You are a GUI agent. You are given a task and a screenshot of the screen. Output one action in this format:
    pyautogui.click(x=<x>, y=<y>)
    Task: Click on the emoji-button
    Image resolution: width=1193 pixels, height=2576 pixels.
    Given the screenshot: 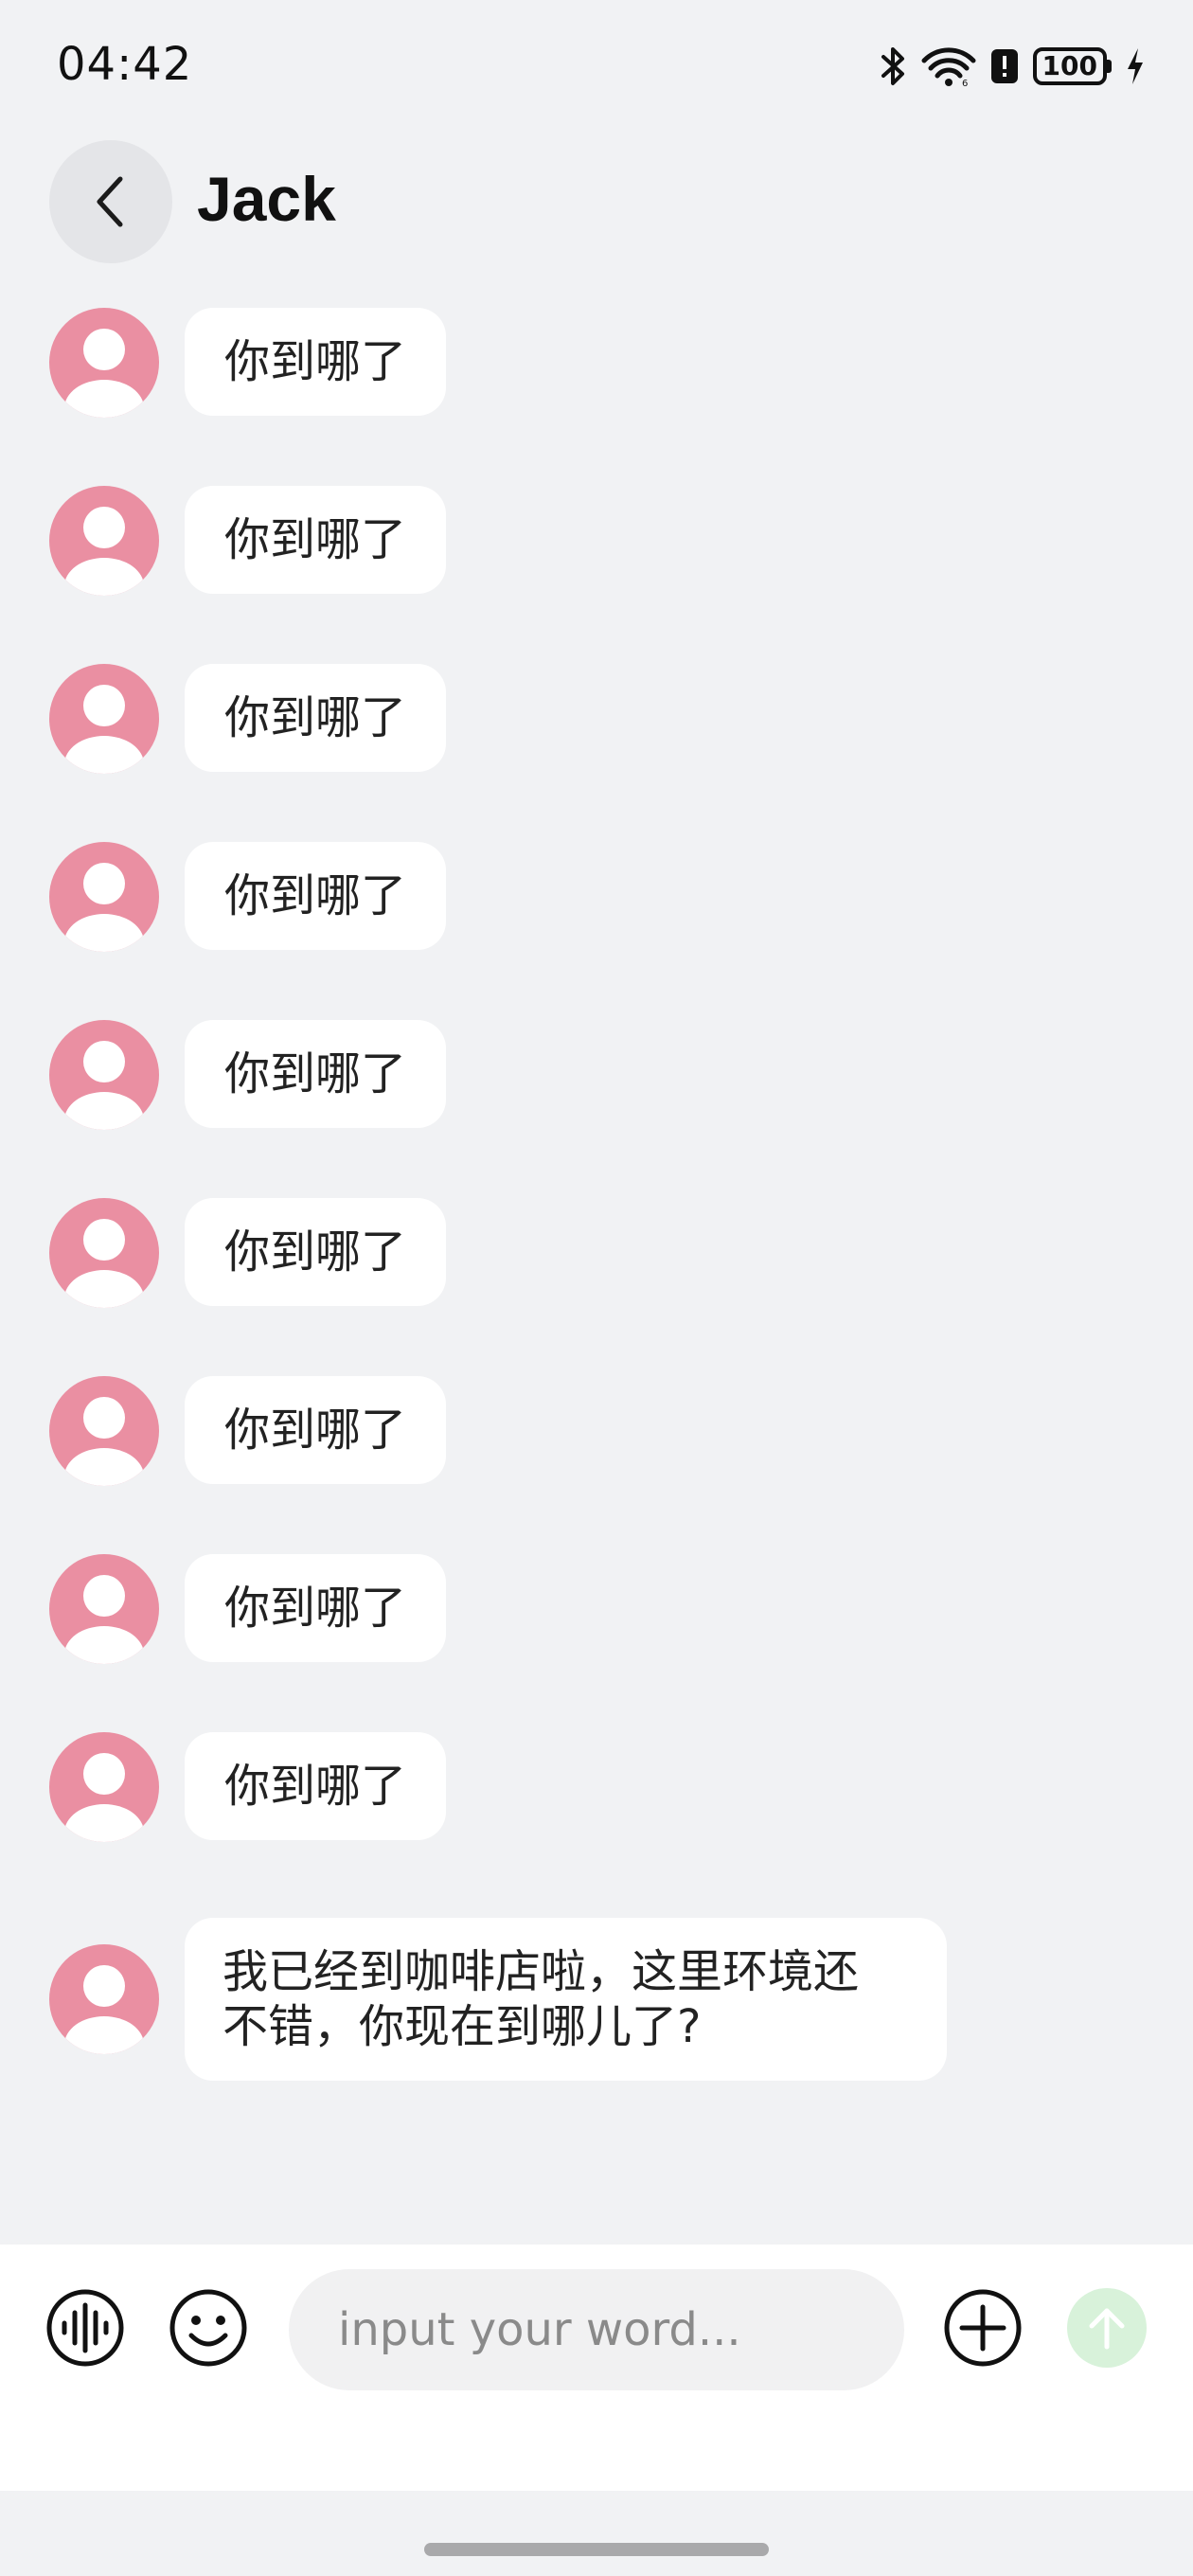 What is the action you would take?
    pyautogui.click(x=208, y=2328)
    